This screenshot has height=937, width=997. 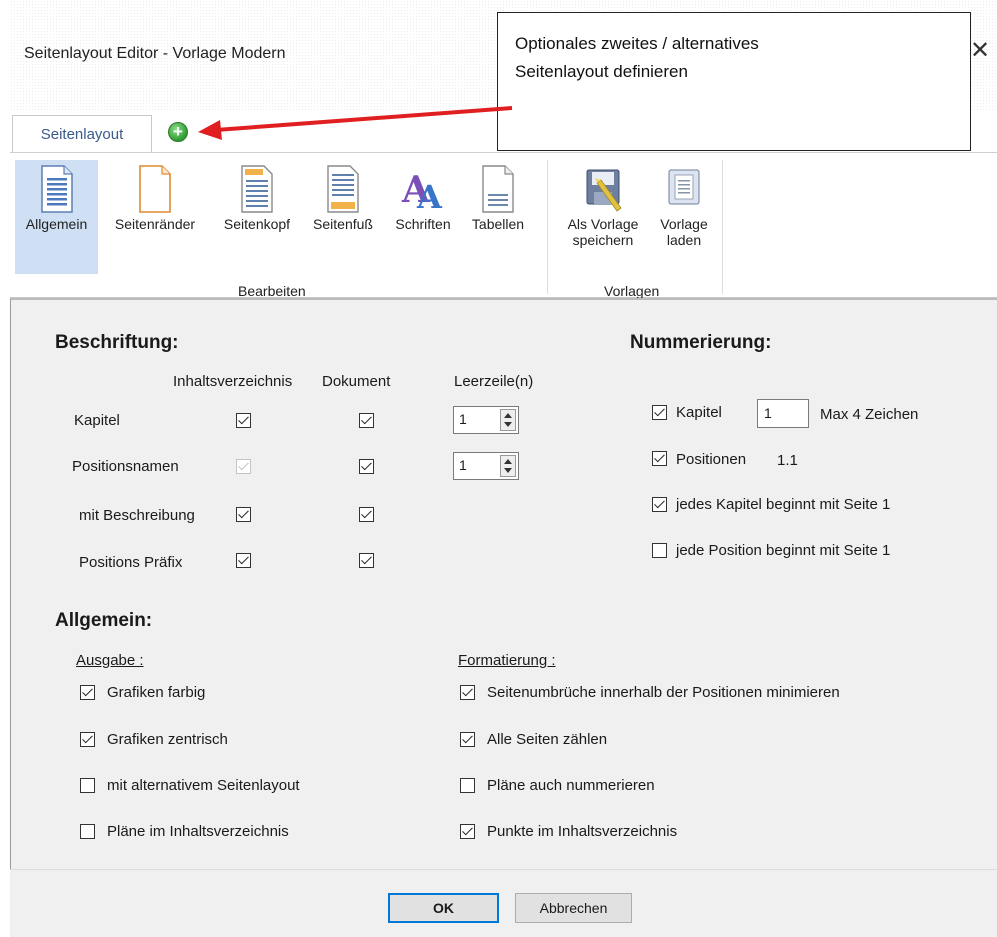 What do you see at coordinates (272, 291) in the screenshot?
I see `ribbon-group-label-bearbeiten: Bearbeiten` at bounding box center [272, 291].